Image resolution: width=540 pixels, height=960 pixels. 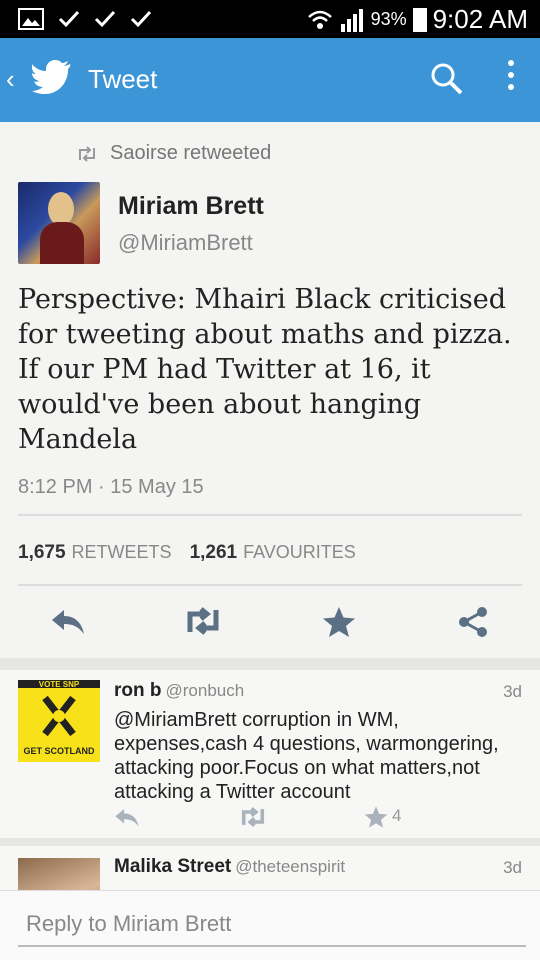 I want to click on reply-author: ron b @ronbuch, so click(x=179, y=691).